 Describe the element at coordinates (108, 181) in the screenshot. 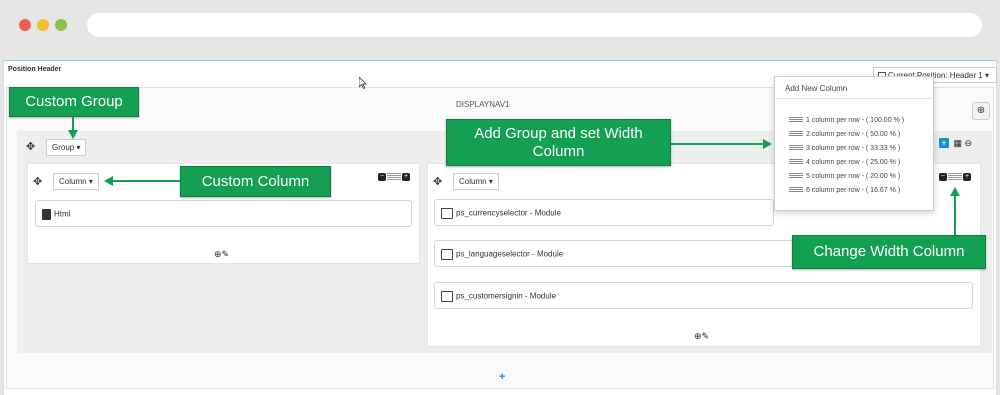

I see `arrowhead-custom-column` at that location.